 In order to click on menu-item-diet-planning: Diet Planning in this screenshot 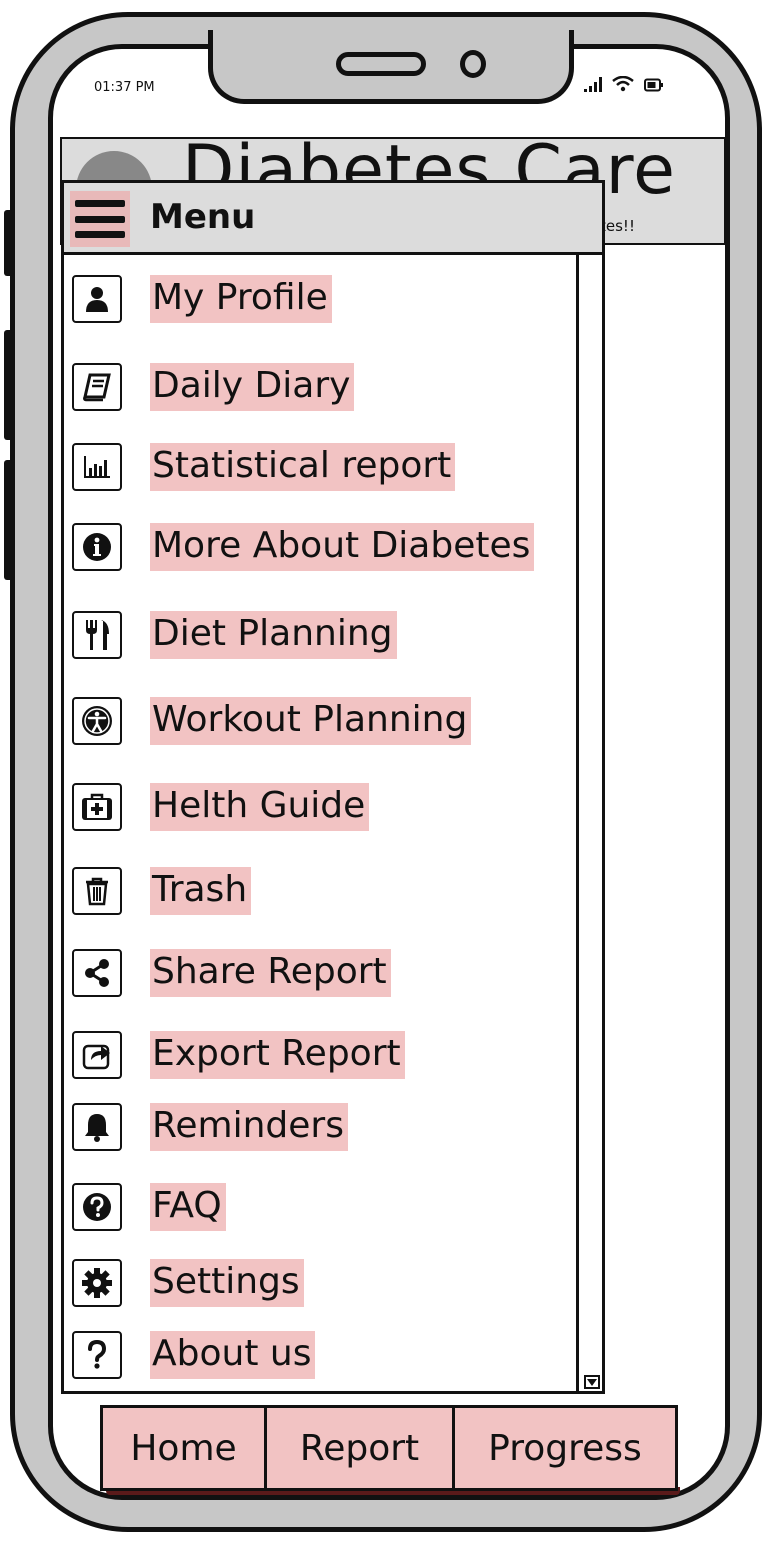, I will do `click(234, 635)`.